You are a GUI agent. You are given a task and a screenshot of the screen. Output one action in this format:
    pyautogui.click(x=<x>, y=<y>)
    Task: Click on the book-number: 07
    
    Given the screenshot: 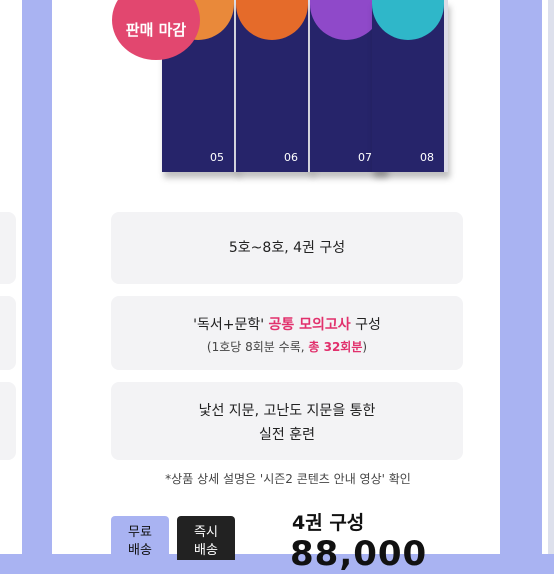 What is the action you would take?
    pyautogui.click(x=365, y=157)
    